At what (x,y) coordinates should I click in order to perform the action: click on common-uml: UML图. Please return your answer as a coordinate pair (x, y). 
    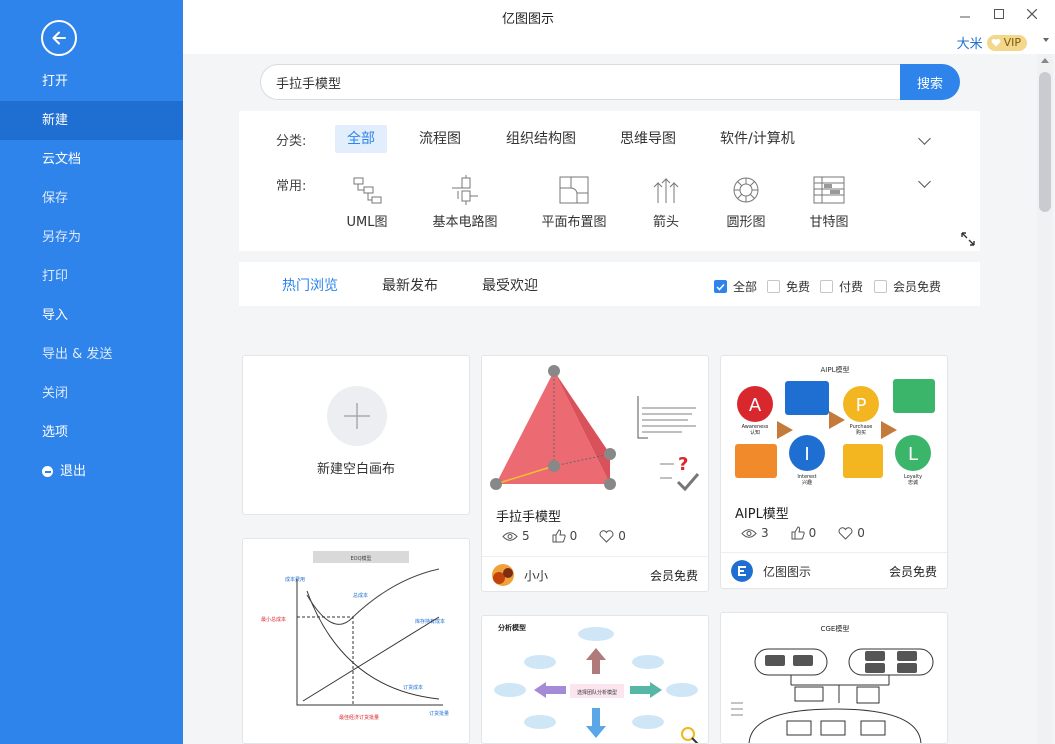
    Looking at the image, I should click on (367, 202).